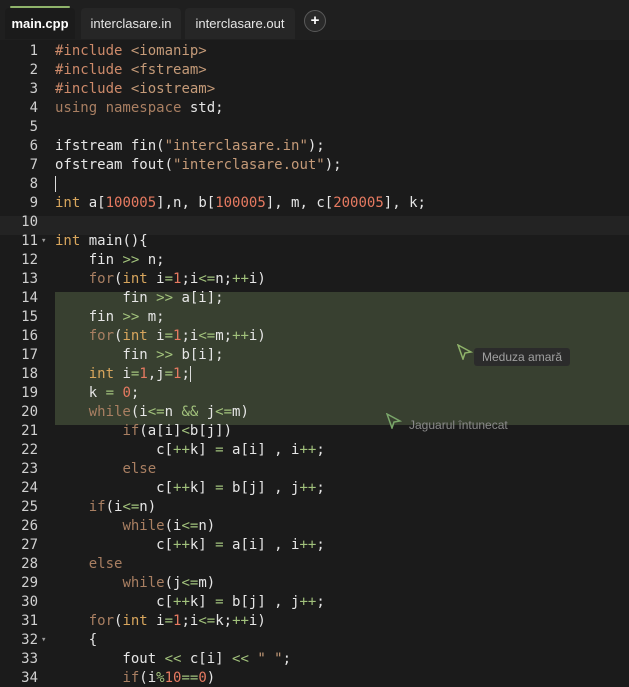 This screenshot has width=629, height=687. Describe the element at coordinates (314, 374) in the screenshot. I see `code-line: 18 int i=1,j=1;` at that location.